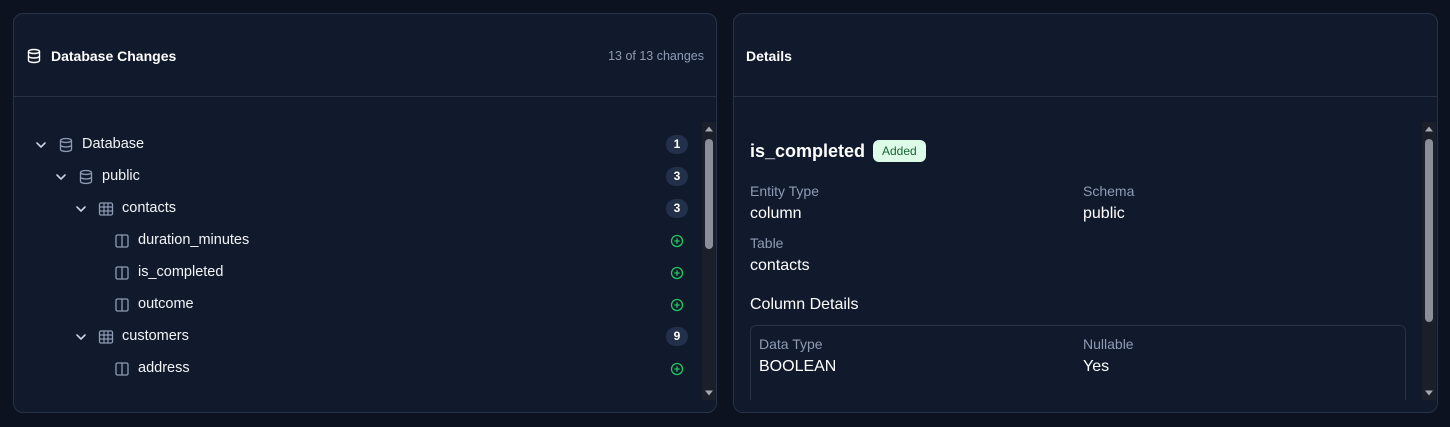 The width and height of the screenshot is (1450, 427). What do you see at coordinates (359, 209) in the screenshot?
I see `tree-item-contacts: contacts 3` at bounding box center [359, 209].